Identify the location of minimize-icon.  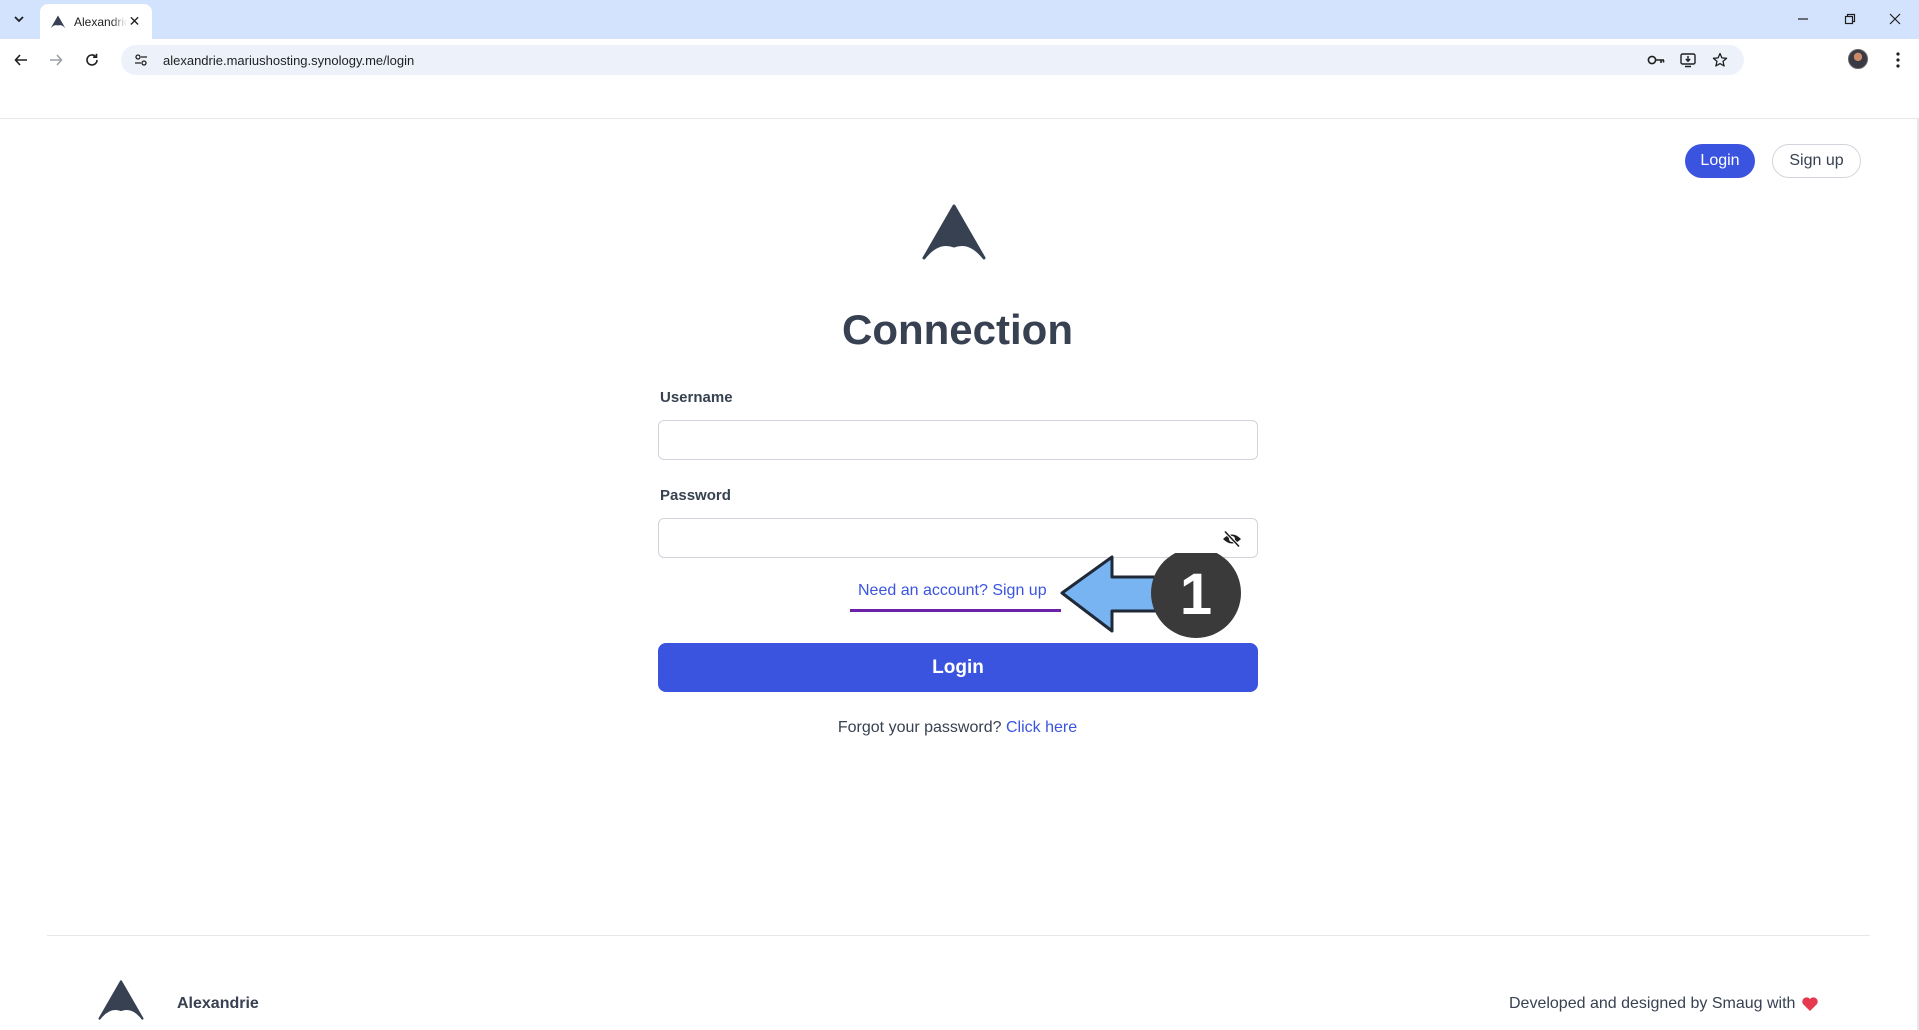
(1803, 19).